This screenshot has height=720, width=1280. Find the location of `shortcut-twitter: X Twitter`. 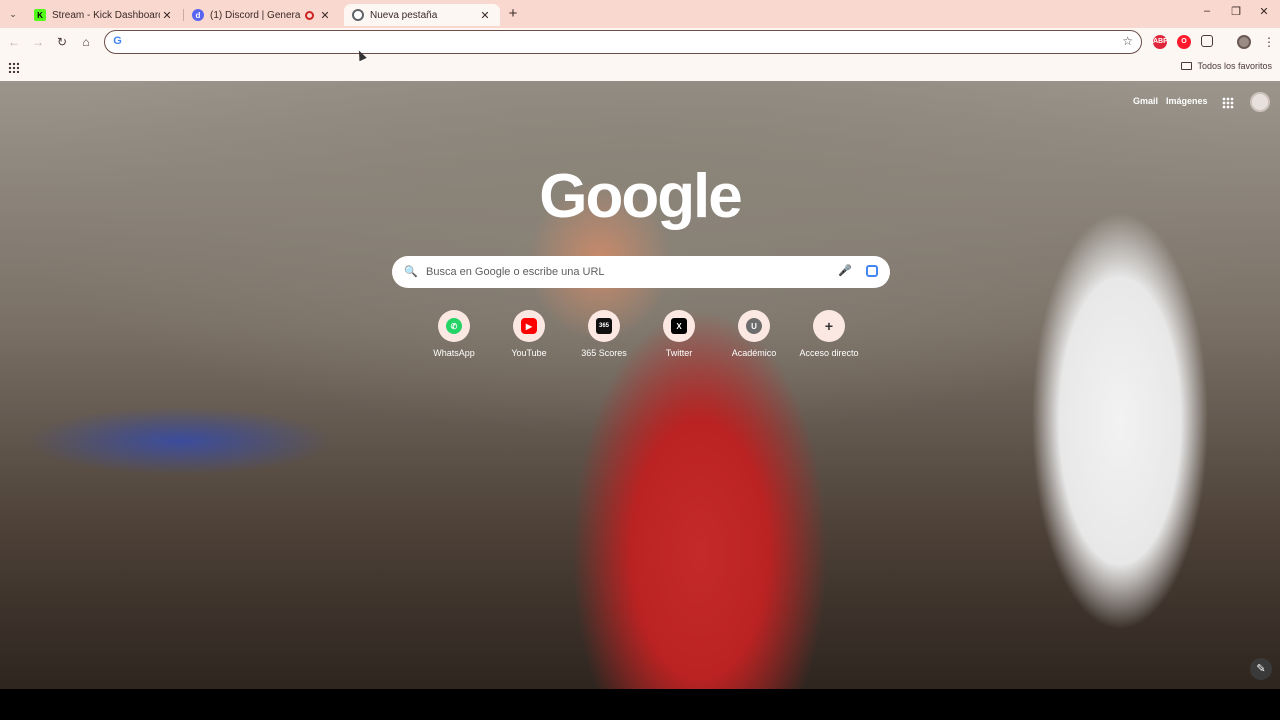

shortcut-twitter: X Twitter is located at coordinates (679, 334).